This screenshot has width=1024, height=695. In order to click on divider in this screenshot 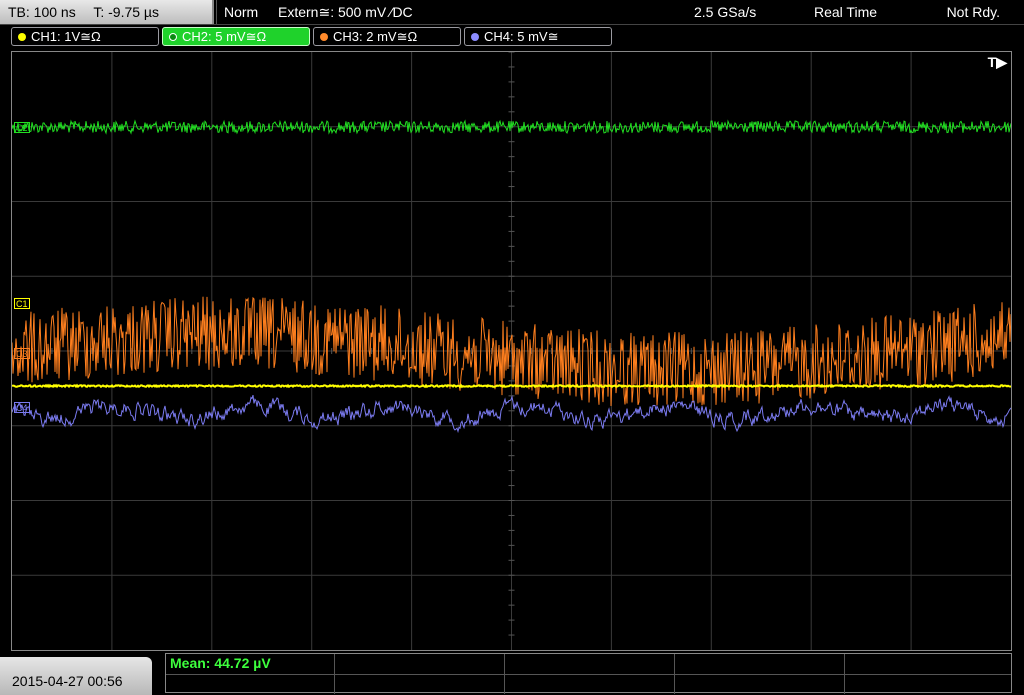, I will do `click(216, 12)`.